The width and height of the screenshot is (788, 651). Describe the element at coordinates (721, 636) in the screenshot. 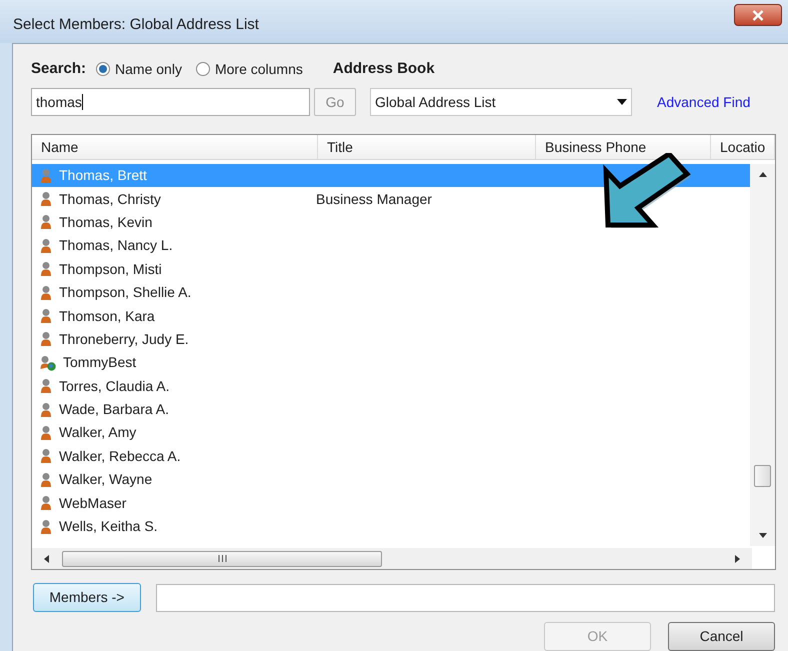

I see `cancel-button: Cancel` at that location.